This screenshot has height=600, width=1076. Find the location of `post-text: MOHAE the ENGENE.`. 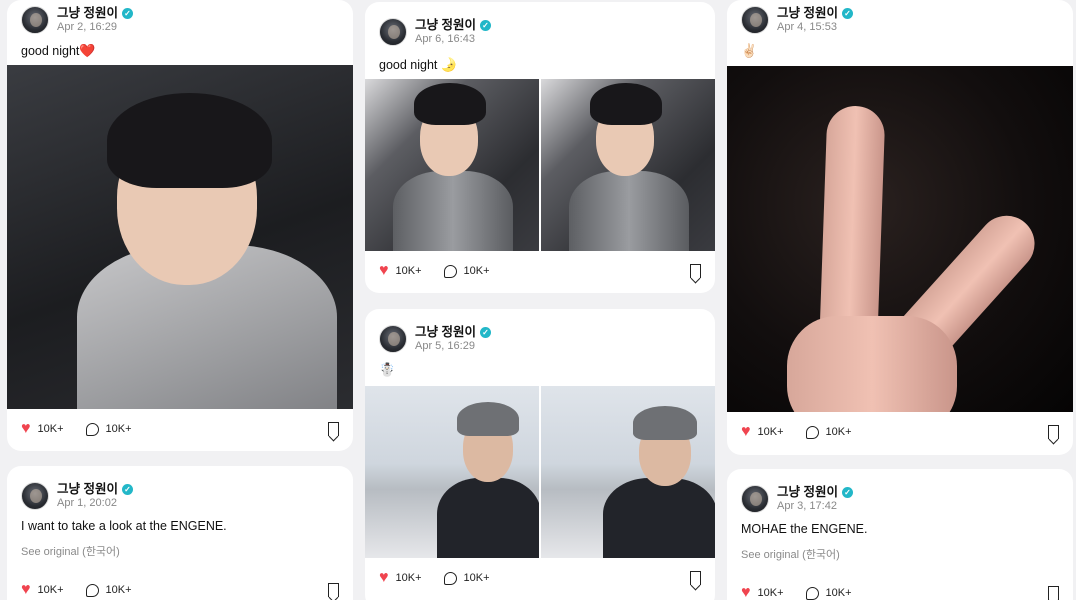

post-text: MOHAE the ENGENE. is located at coordinates (804, 529).